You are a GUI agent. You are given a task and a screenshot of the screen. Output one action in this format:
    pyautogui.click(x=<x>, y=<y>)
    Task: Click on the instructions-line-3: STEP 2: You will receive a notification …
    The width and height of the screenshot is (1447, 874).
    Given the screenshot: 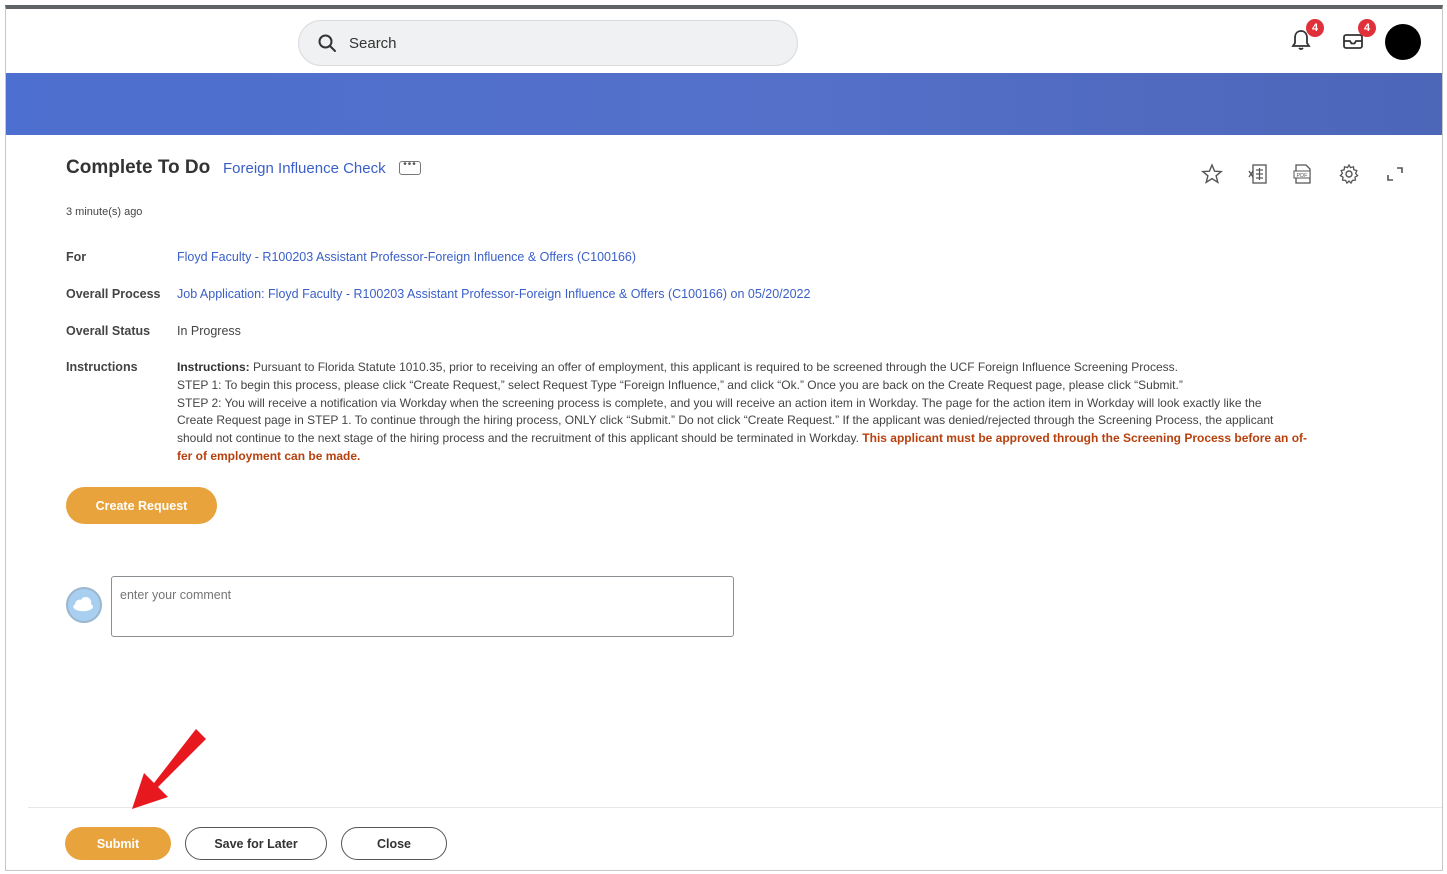 What is the action you would take?
    pyautogui.click(x=719, y=402)
    